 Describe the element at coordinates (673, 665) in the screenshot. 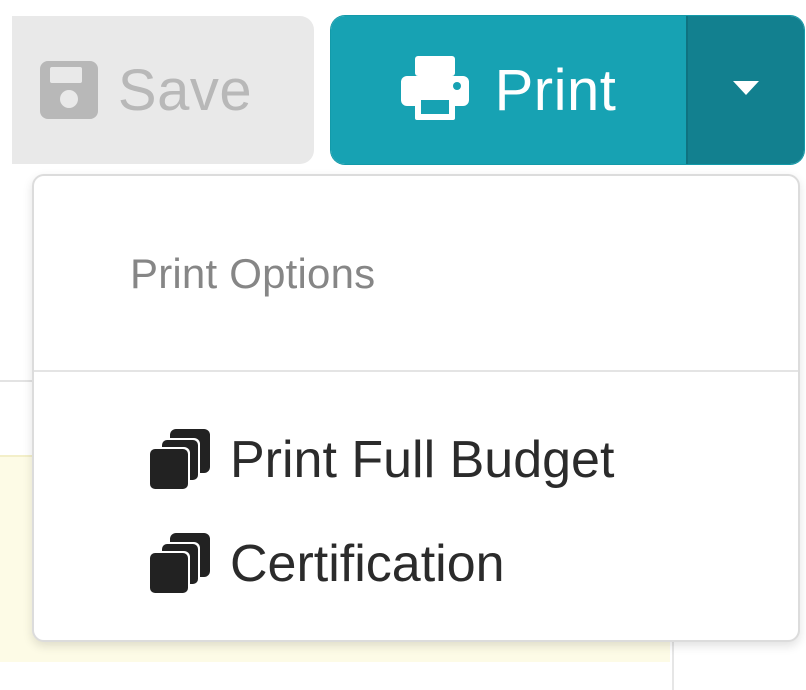

I see `background-column-line` at that location.